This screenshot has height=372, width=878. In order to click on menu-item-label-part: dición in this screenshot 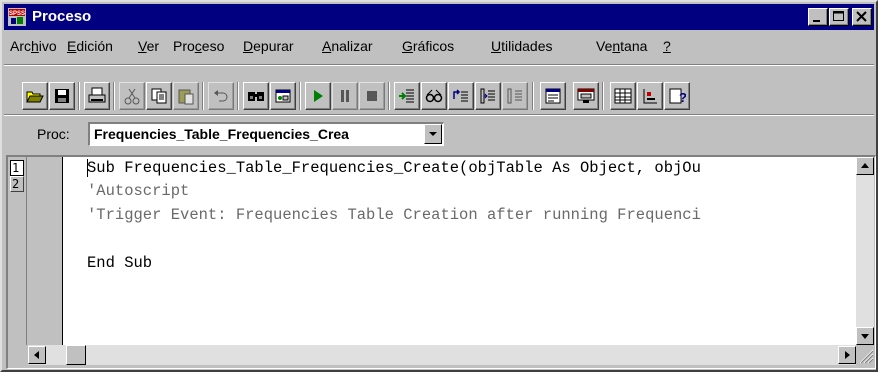, I will do `click(94, 46)`.